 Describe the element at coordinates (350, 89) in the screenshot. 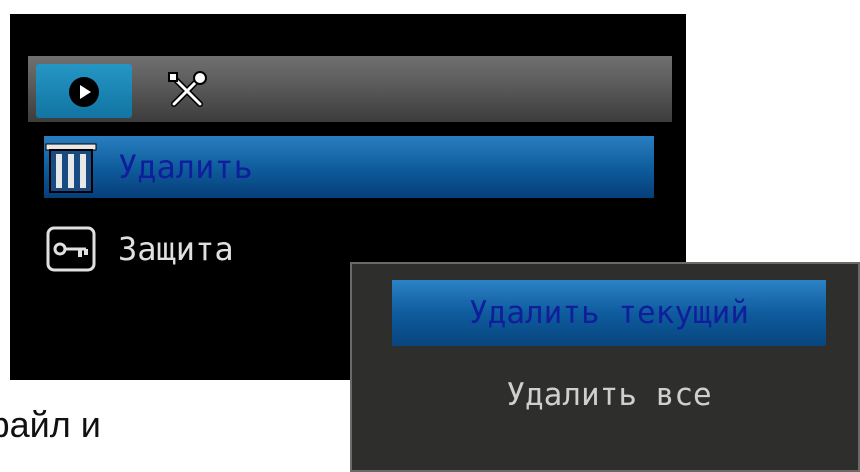

I see `tab-bar` at that location.